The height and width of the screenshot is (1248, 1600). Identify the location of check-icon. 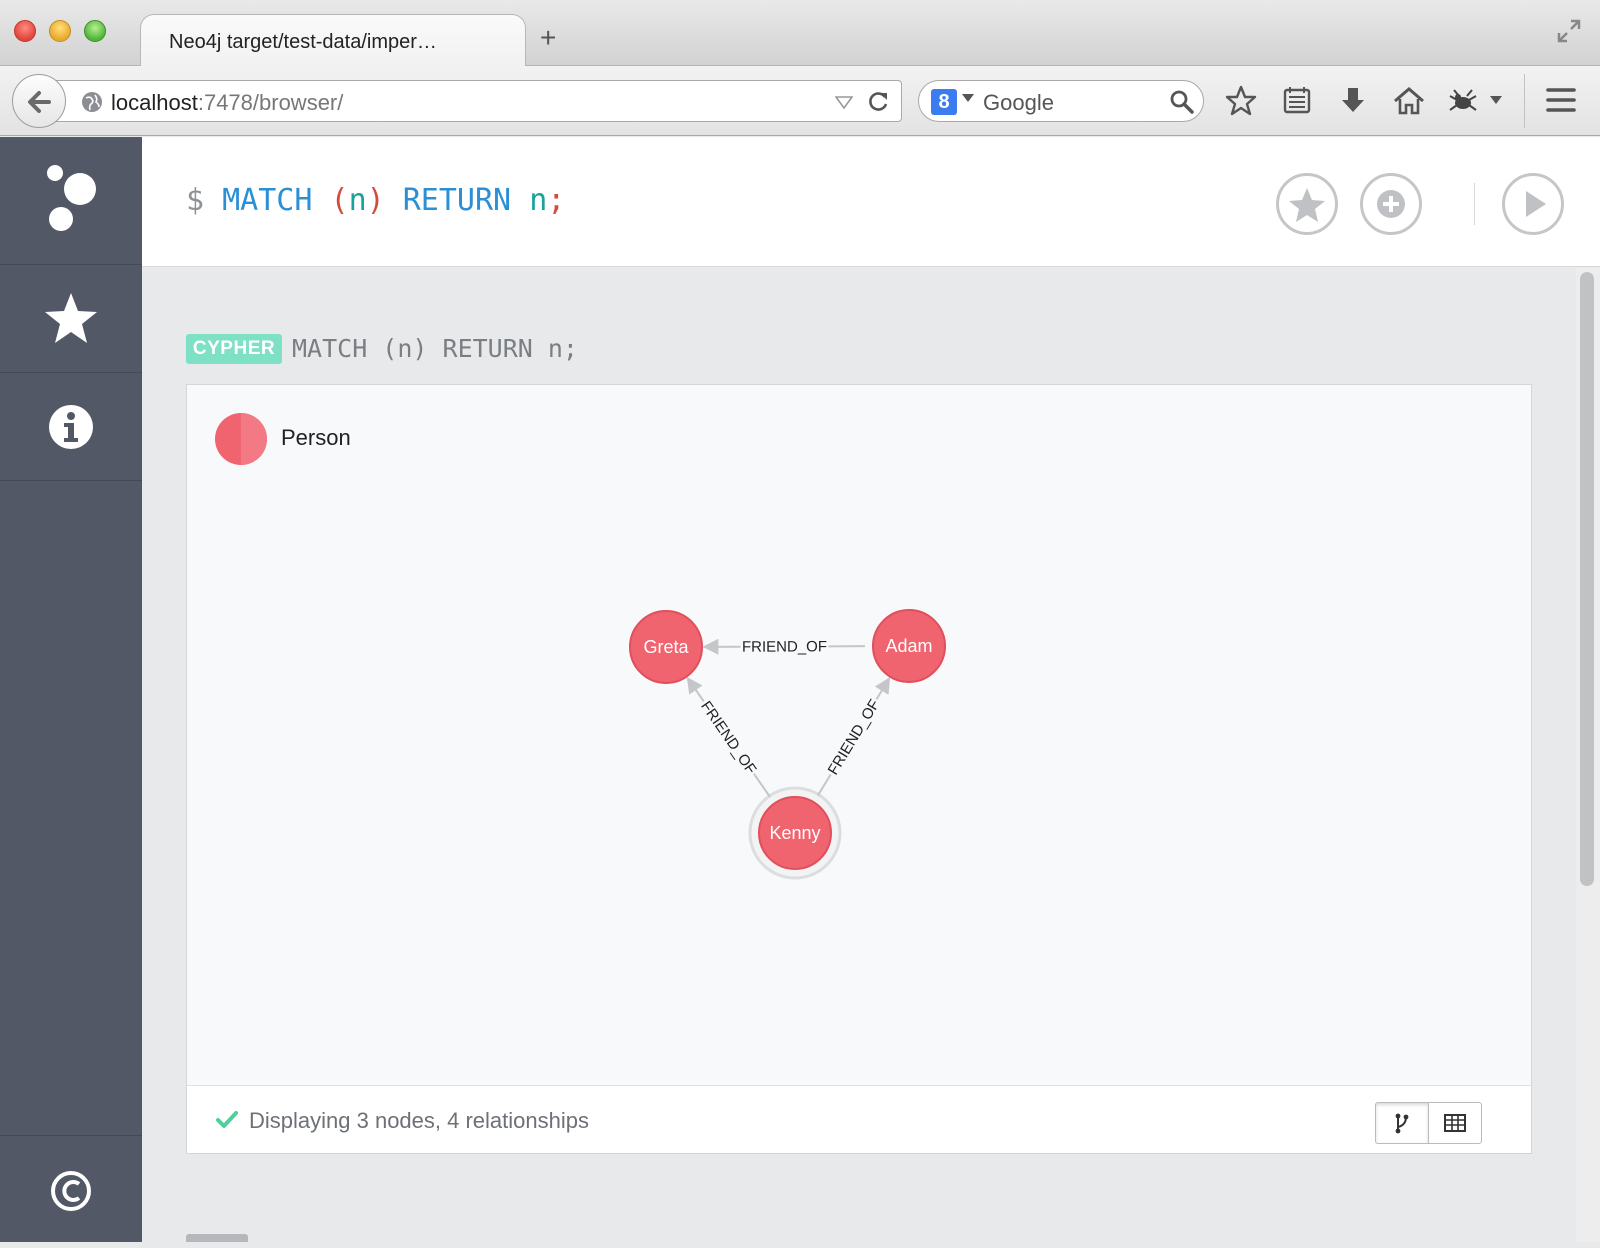
(227, 1120).